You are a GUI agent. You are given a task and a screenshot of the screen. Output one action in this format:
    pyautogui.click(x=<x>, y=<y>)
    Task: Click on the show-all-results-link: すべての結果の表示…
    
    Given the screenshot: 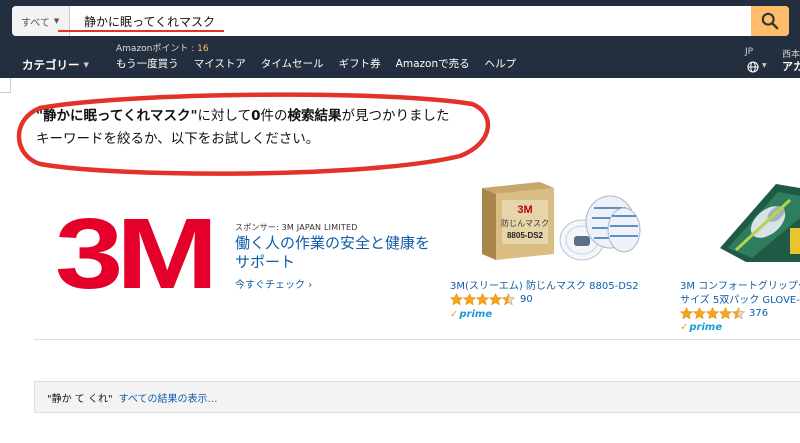 What is the action you would take?
    pyautogui.click(x=168, y=397)
    